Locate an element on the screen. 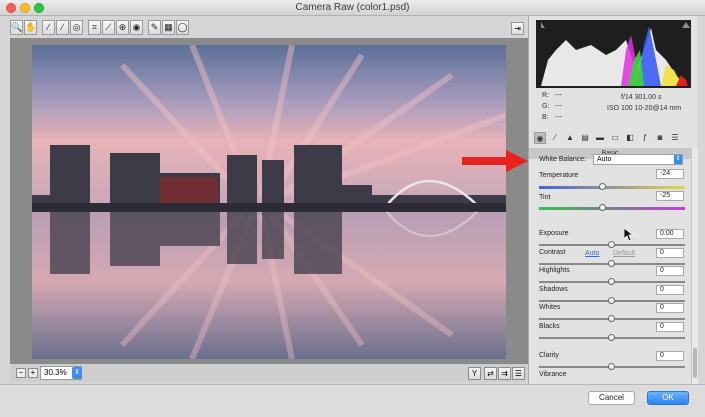 The height and width of the screenshot is (417, 705). camera-calibration-tab-icon: ◙ is located at coordinates (660, 138).